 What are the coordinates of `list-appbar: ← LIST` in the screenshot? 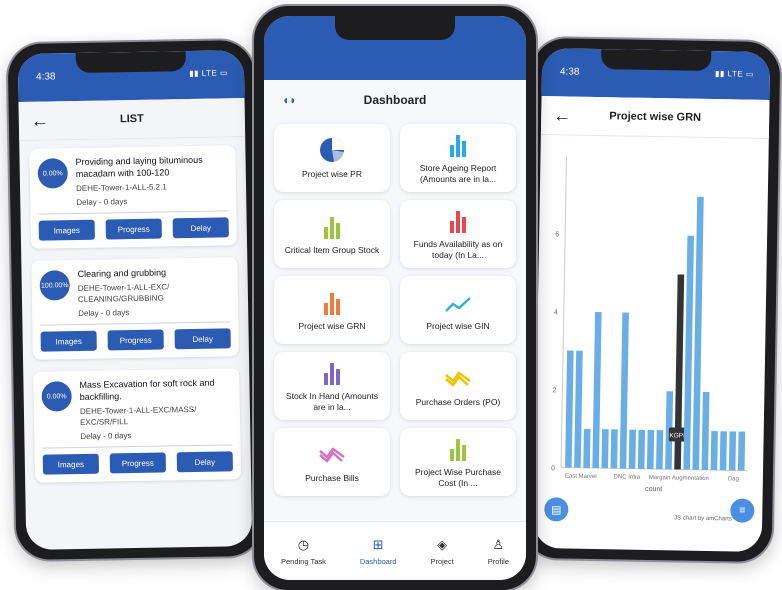 It's located at (132, 119).